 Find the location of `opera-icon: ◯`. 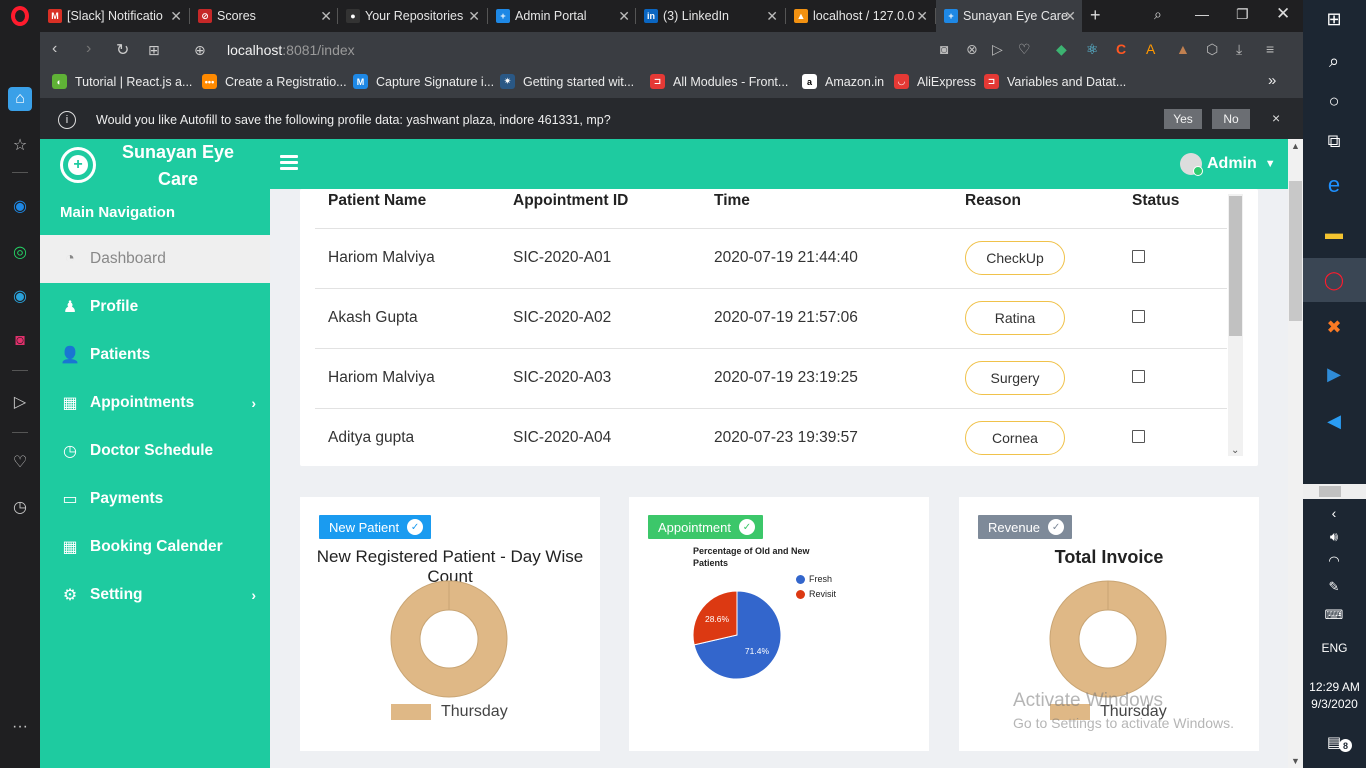

opera-icon: ◯ is located at coordinates (1334, 280).